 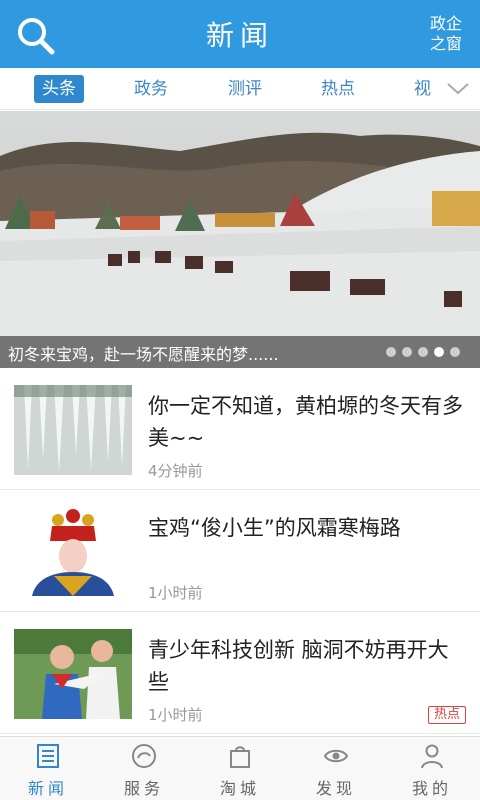 I want to click on news-icon, so click(x=48, y=756).